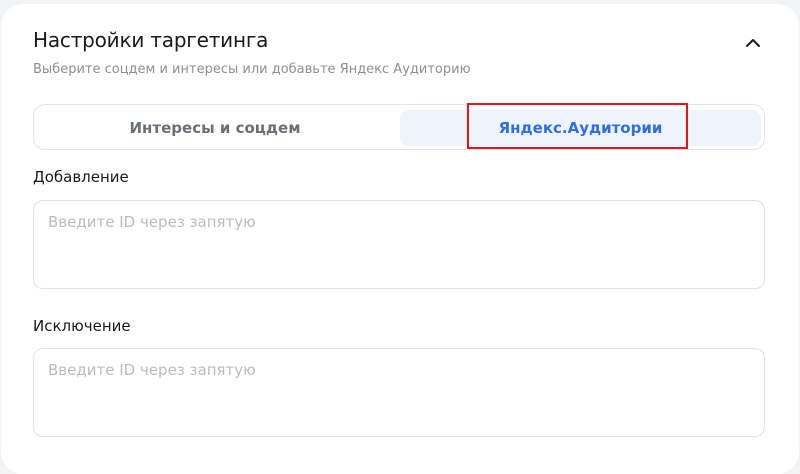 The image size is (800, 474). What do you see at coordinates (399, 127) in the screenshot?
I see `audience-tabs: Интересы и соцдем Яндекс.Аудитории` at bounding box center [399, 127].